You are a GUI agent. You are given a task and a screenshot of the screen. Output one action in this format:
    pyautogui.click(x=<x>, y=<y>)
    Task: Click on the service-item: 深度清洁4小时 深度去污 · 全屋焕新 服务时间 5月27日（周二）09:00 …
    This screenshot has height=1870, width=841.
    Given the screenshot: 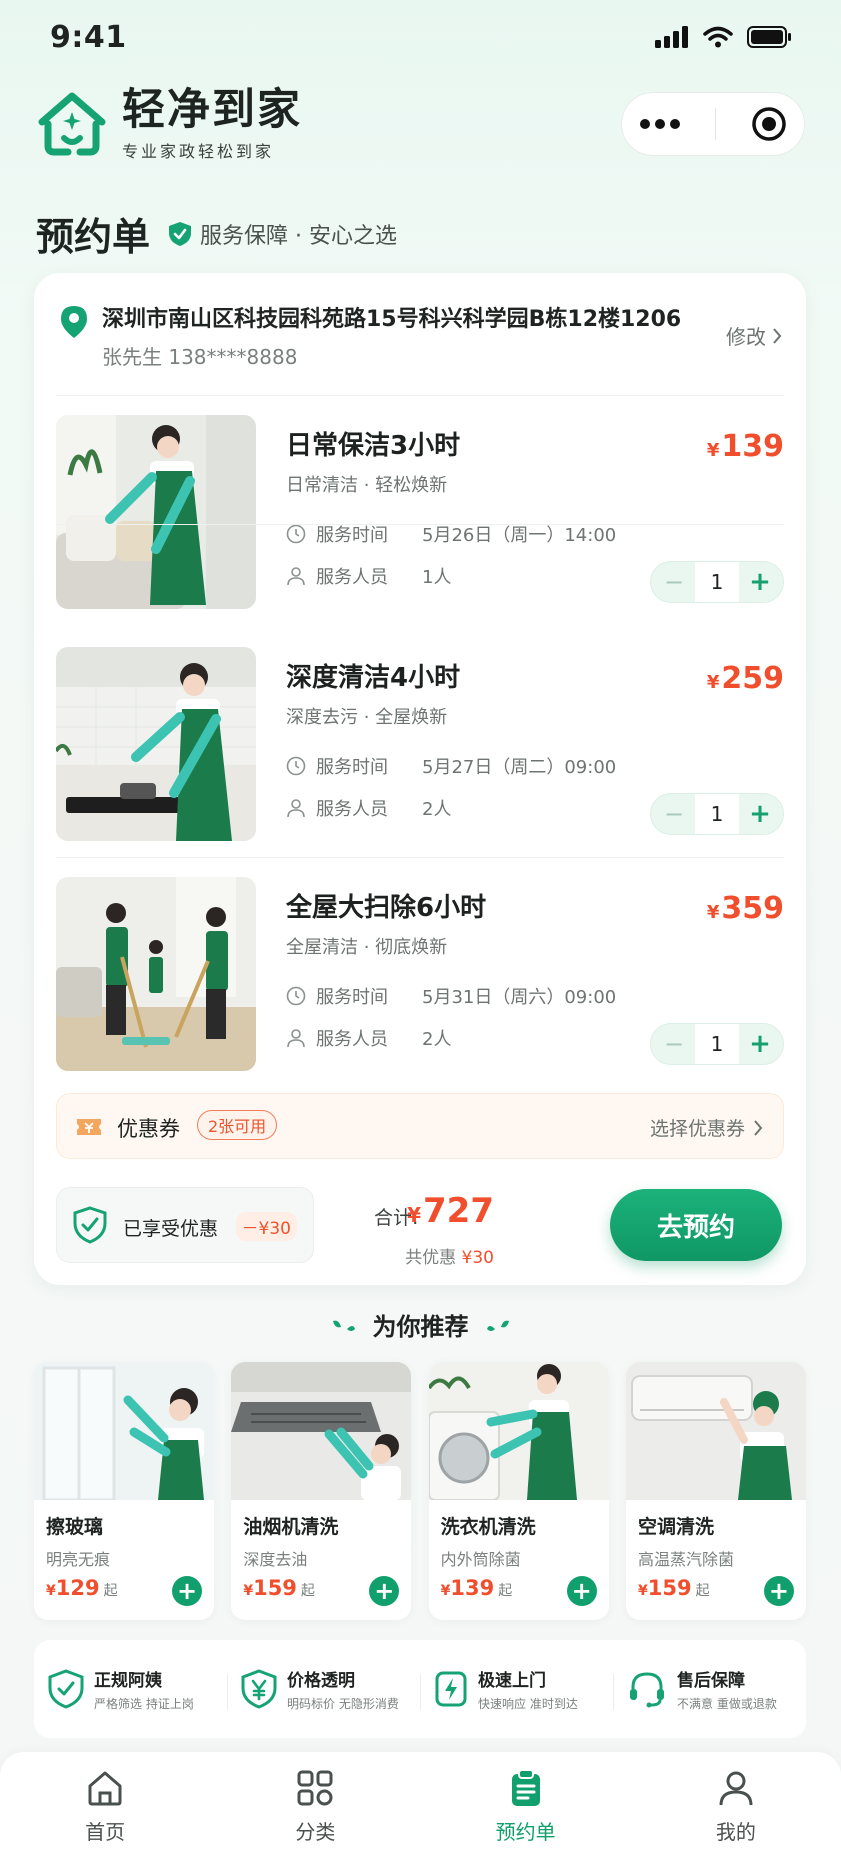 What is the action you would take?
    pyautogui.click(x=420, y=744)
    